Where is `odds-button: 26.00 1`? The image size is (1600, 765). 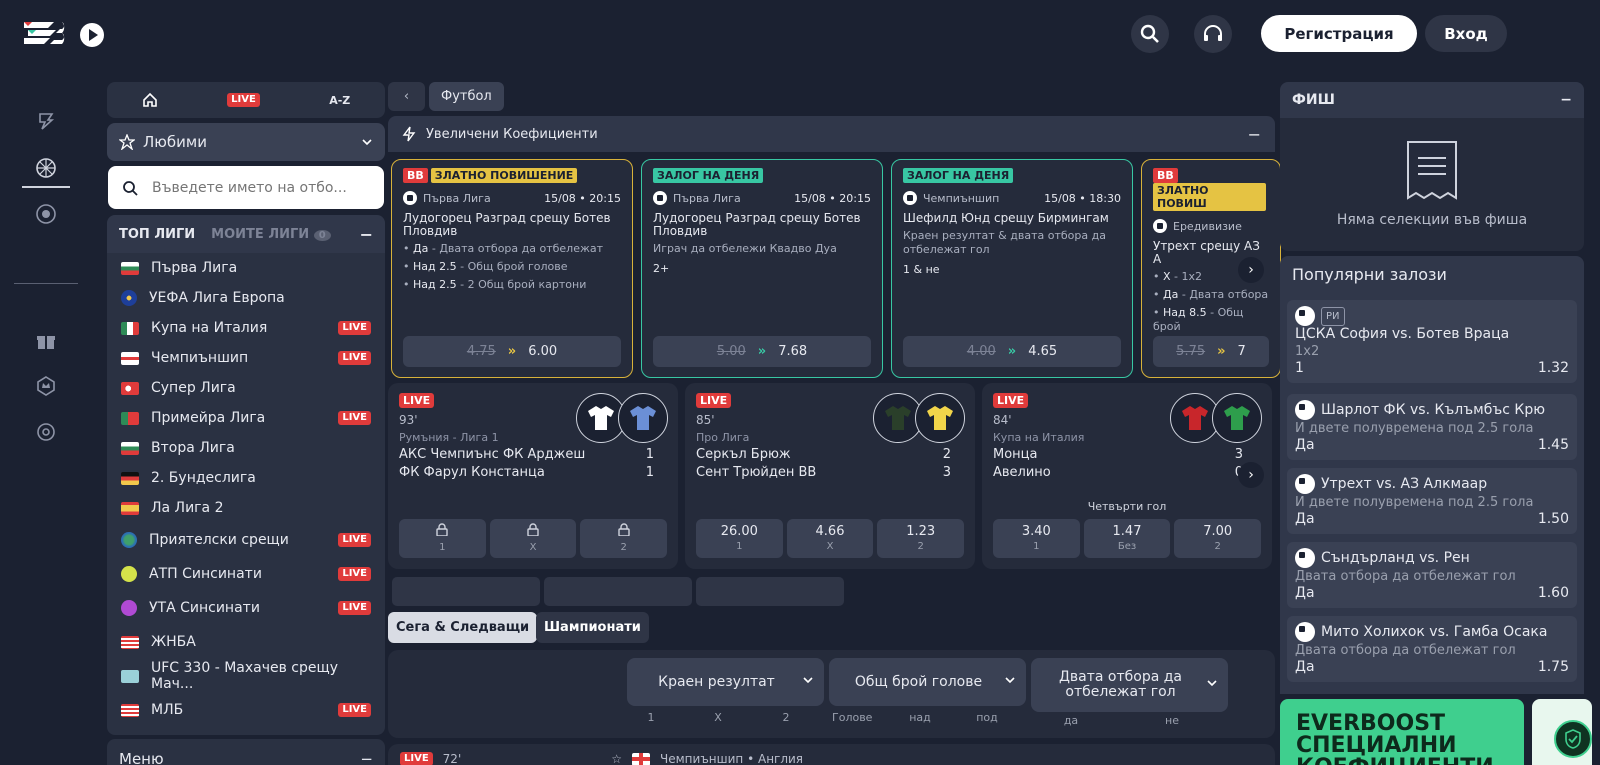 odds-button: 26.00 1 is located at coordinates (739, 538).